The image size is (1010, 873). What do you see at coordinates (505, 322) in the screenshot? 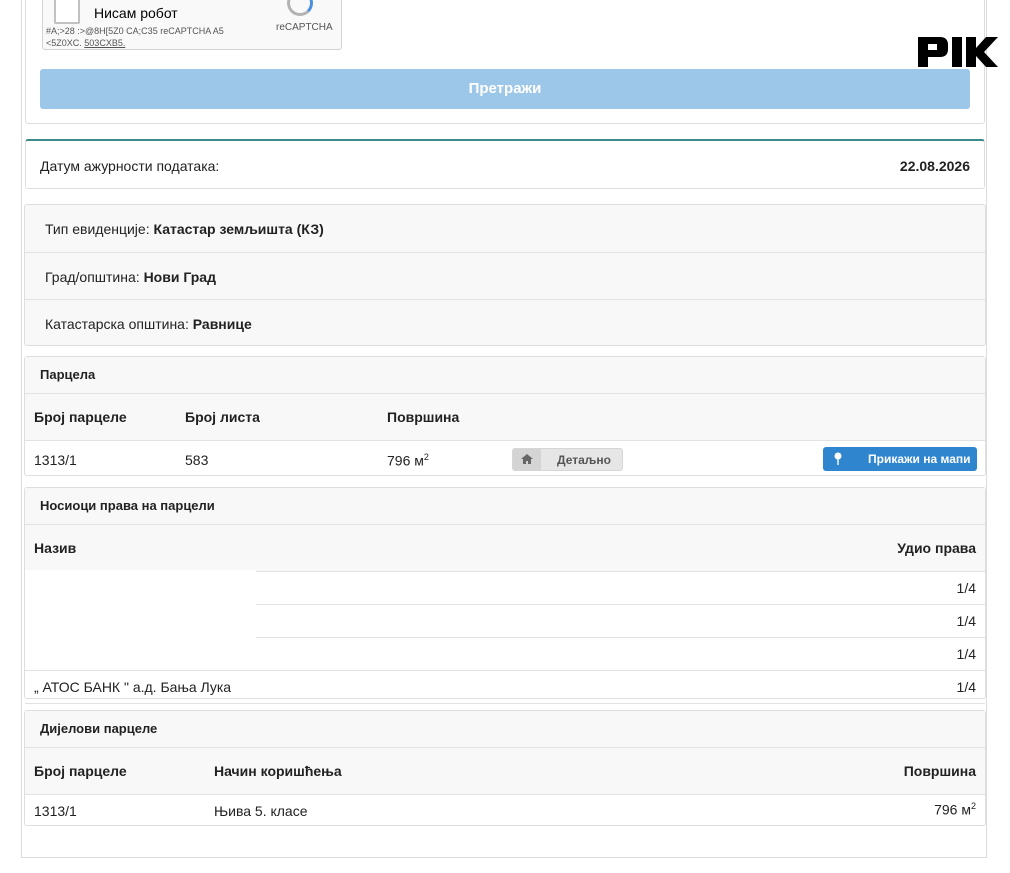
I see `cadastral-row: Катастарска општина: Равнице` at bounding box center [505, 322].